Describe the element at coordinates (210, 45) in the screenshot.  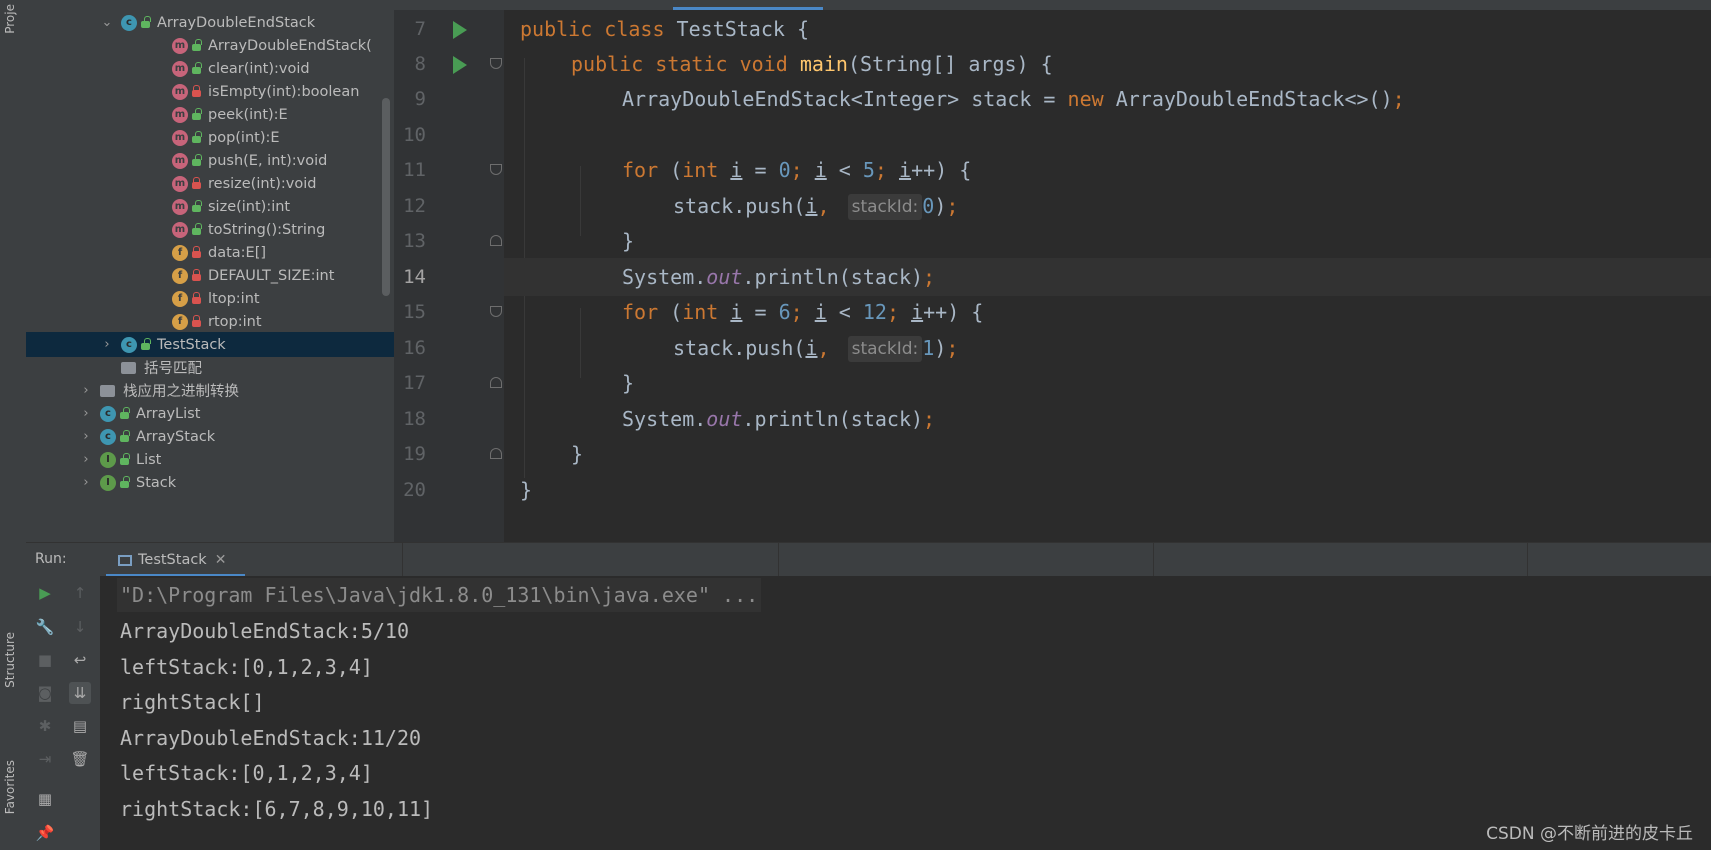
I see `tree-item: m ArrayDoubleEndStack(` at that location.